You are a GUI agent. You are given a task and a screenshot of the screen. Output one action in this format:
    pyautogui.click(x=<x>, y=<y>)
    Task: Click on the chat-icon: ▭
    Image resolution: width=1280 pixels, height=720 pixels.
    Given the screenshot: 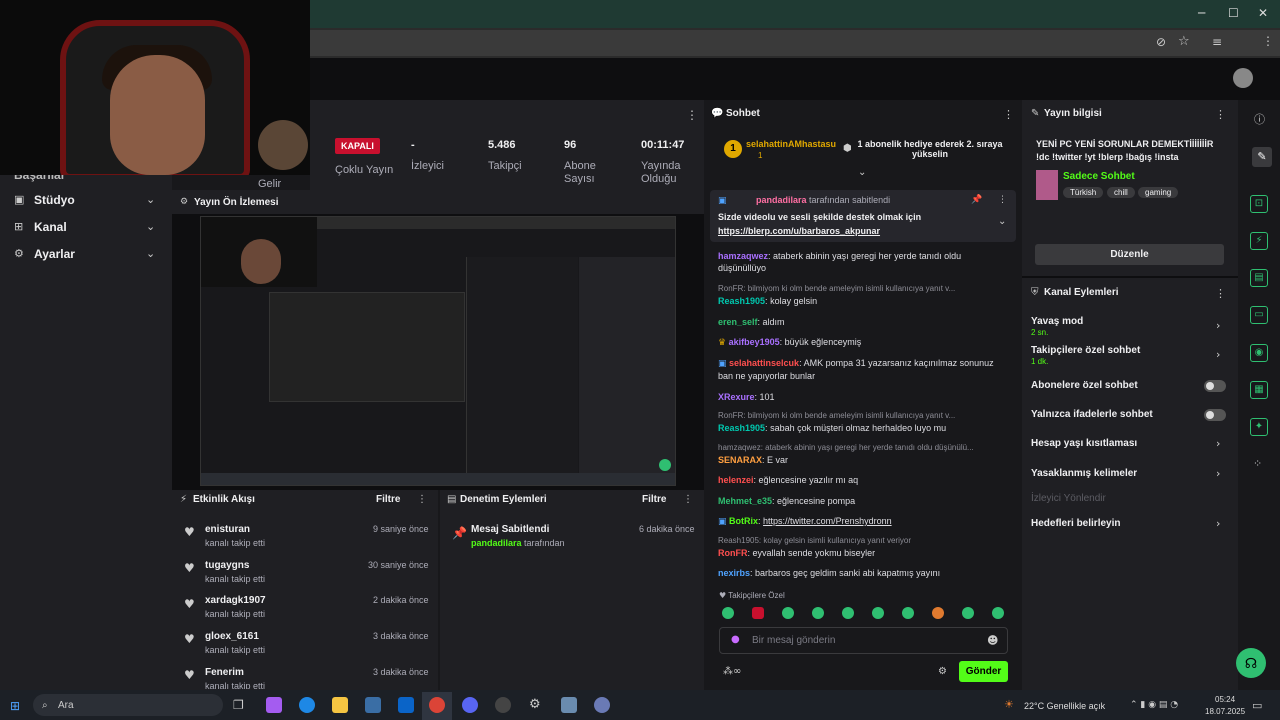 What is the action you would take?
    pyautogui.click(x=1259, y=315)
    